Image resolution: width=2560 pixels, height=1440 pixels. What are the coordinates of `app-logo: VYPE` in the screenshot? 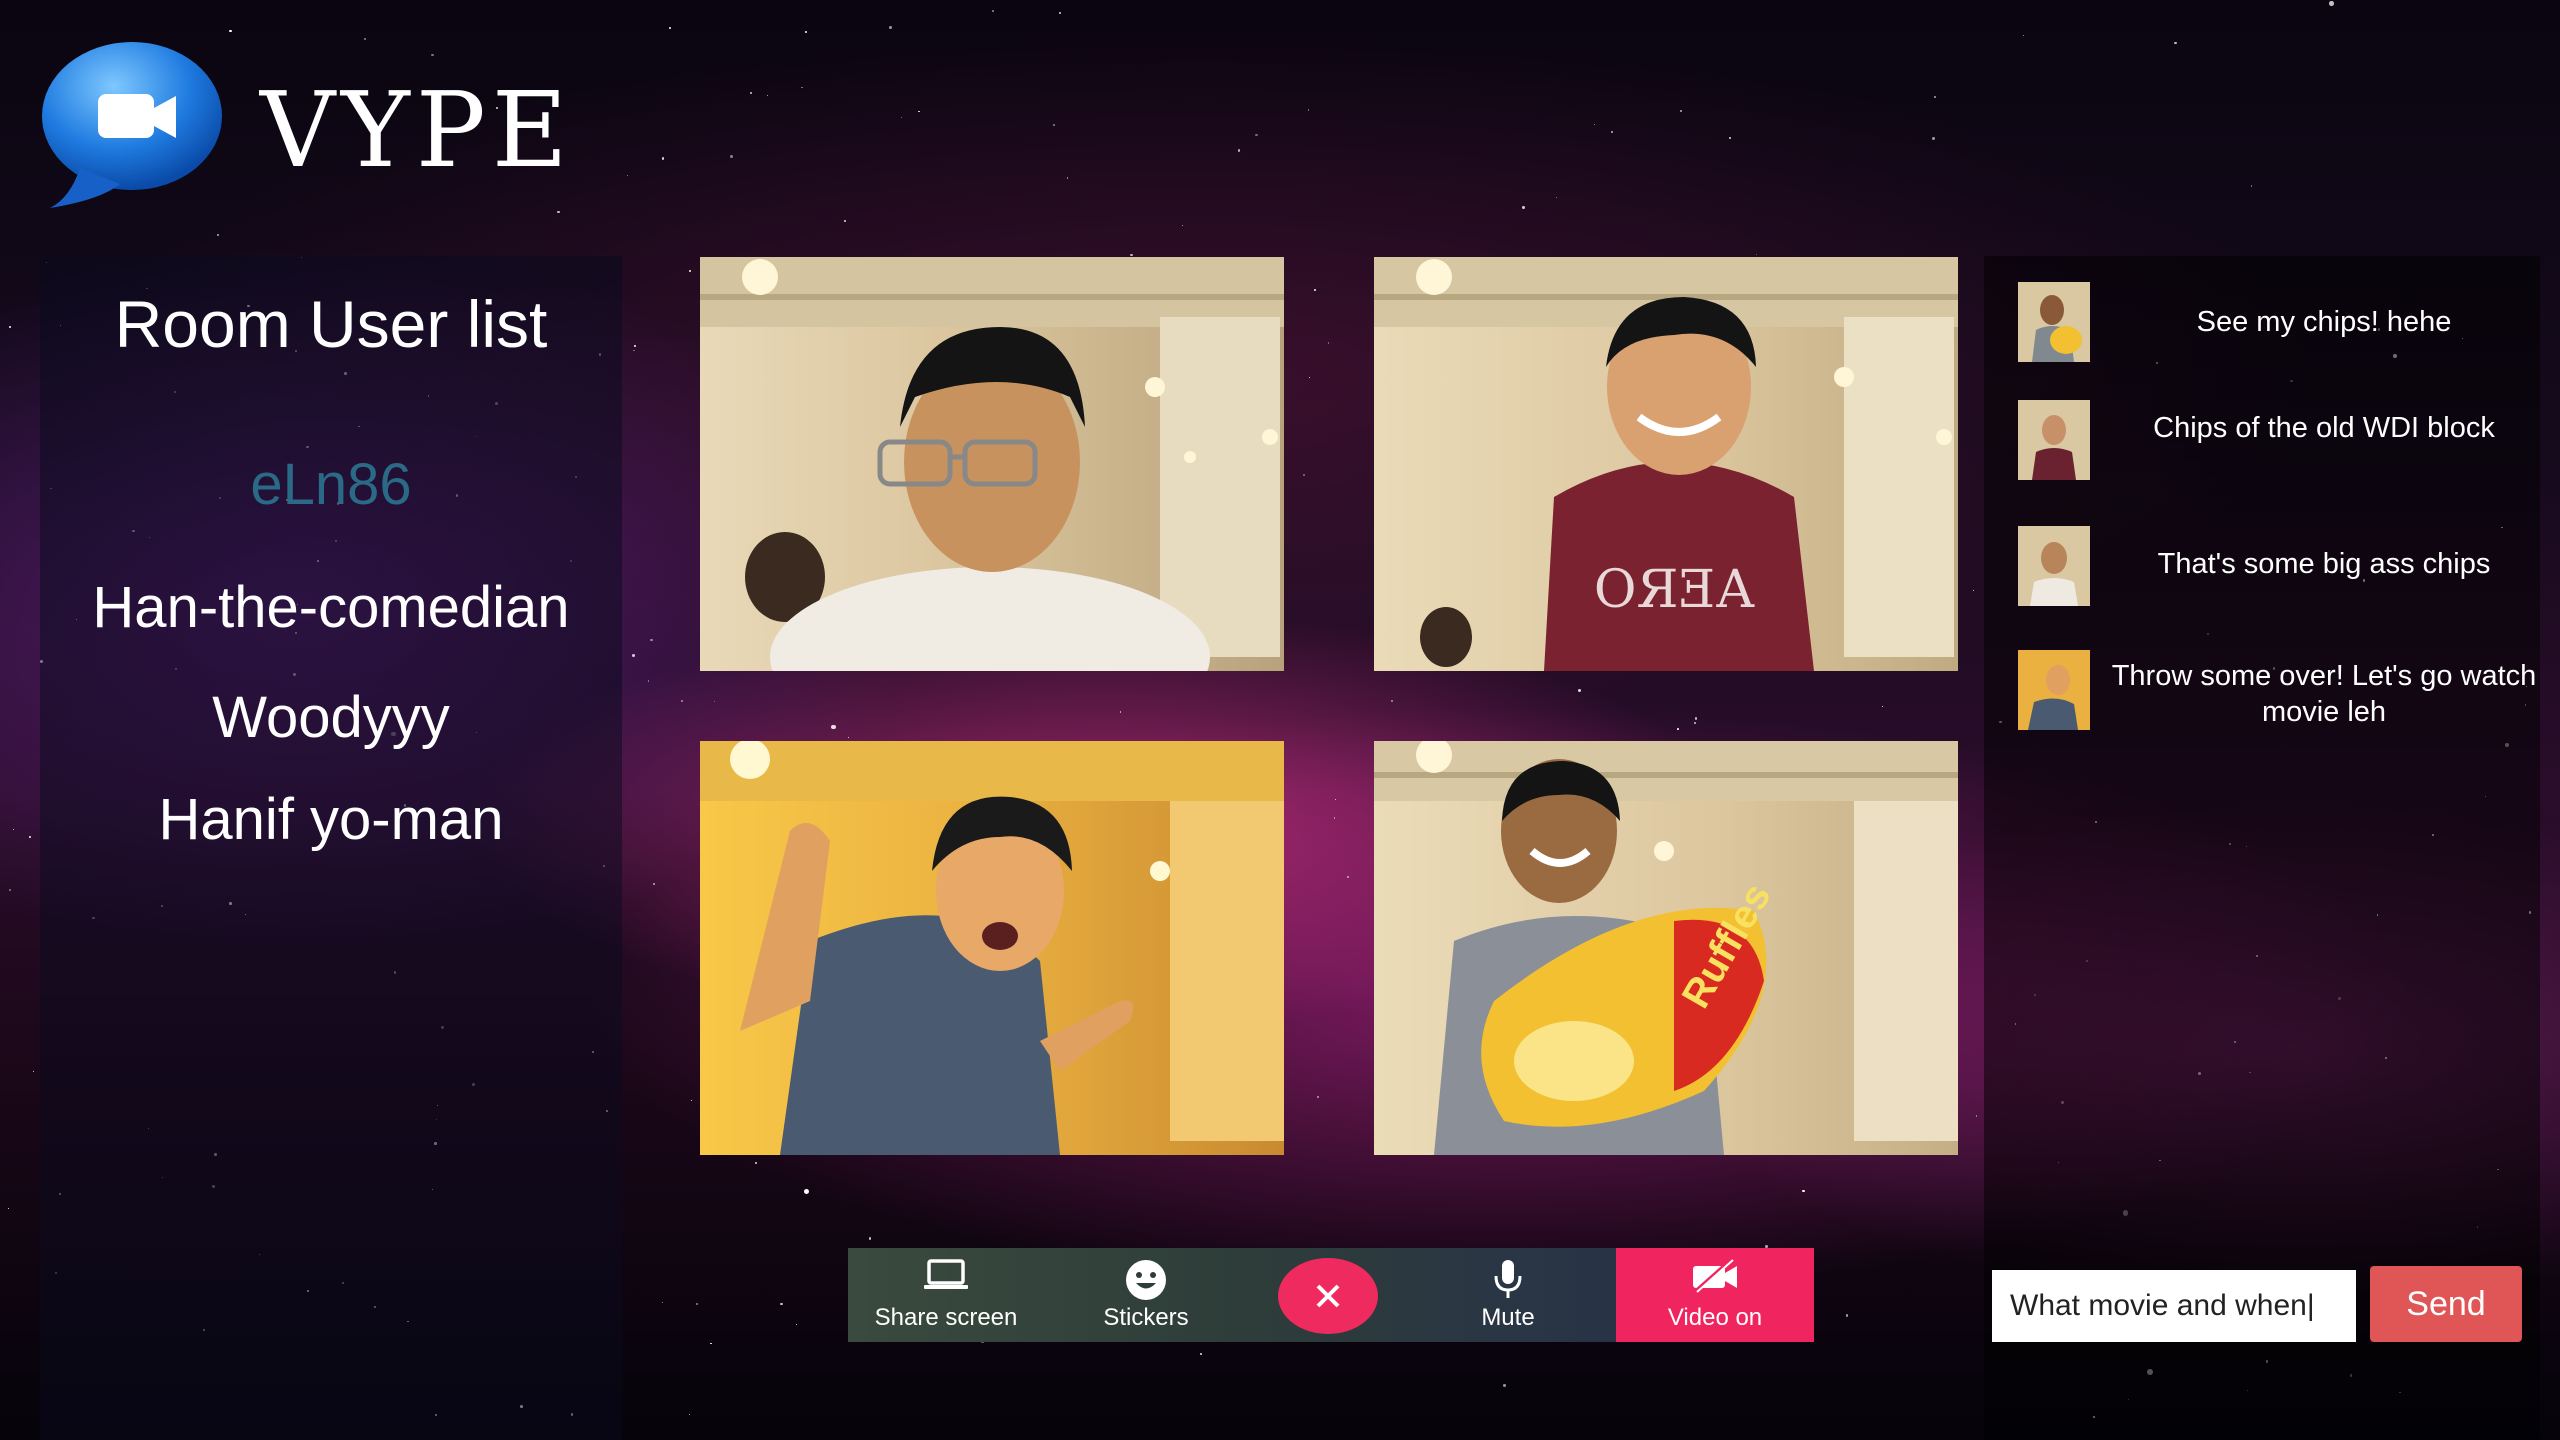 It's located at (340, 128).